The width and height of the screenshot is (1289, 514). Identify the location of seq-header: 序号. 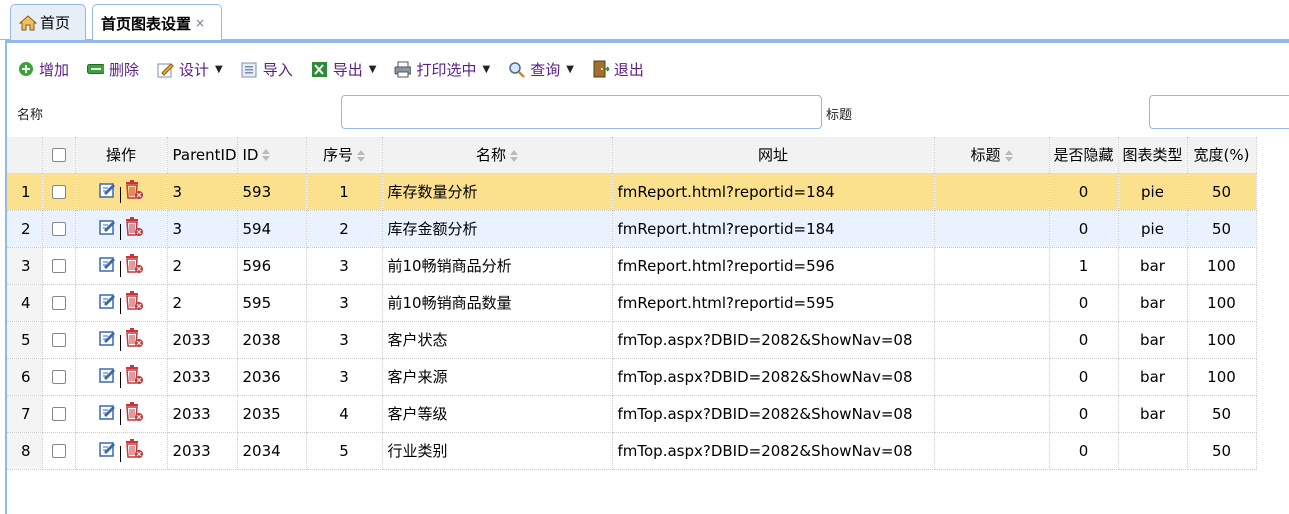
(344, 155).